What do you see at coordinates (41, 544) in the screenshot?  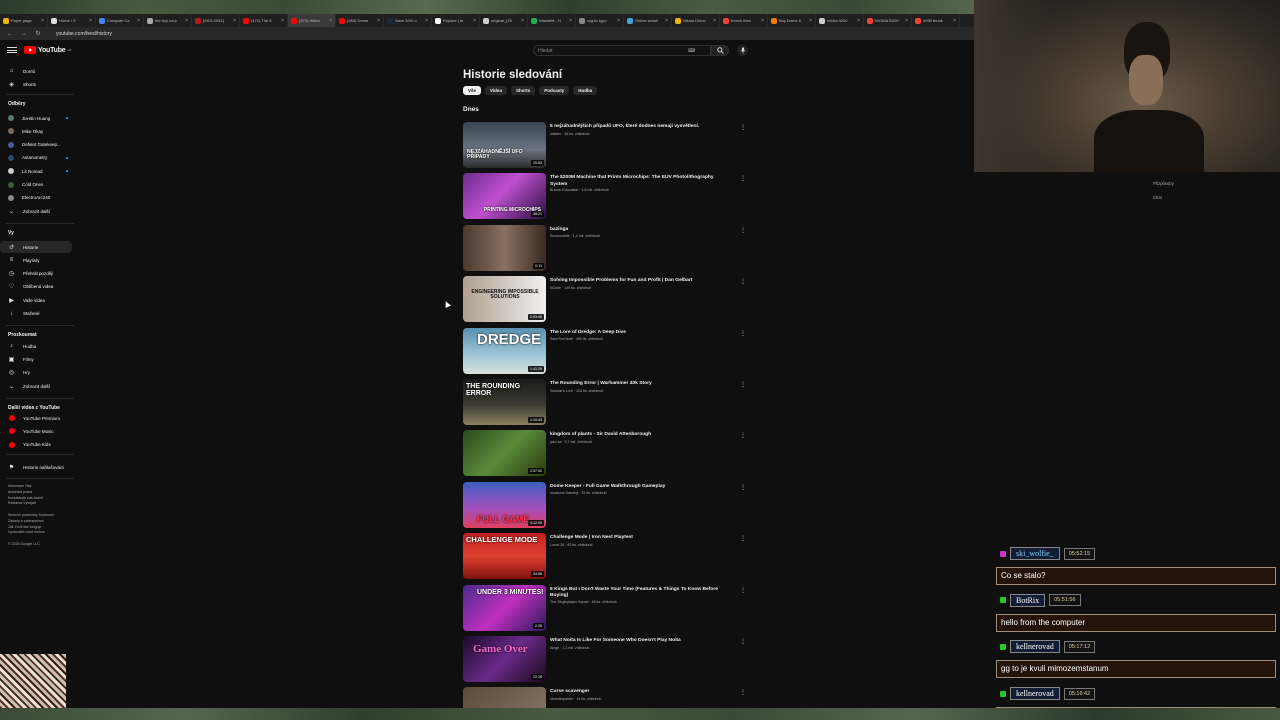 I see `footer-link: © 2025 Google LLC` at bounding box center [41, 544].